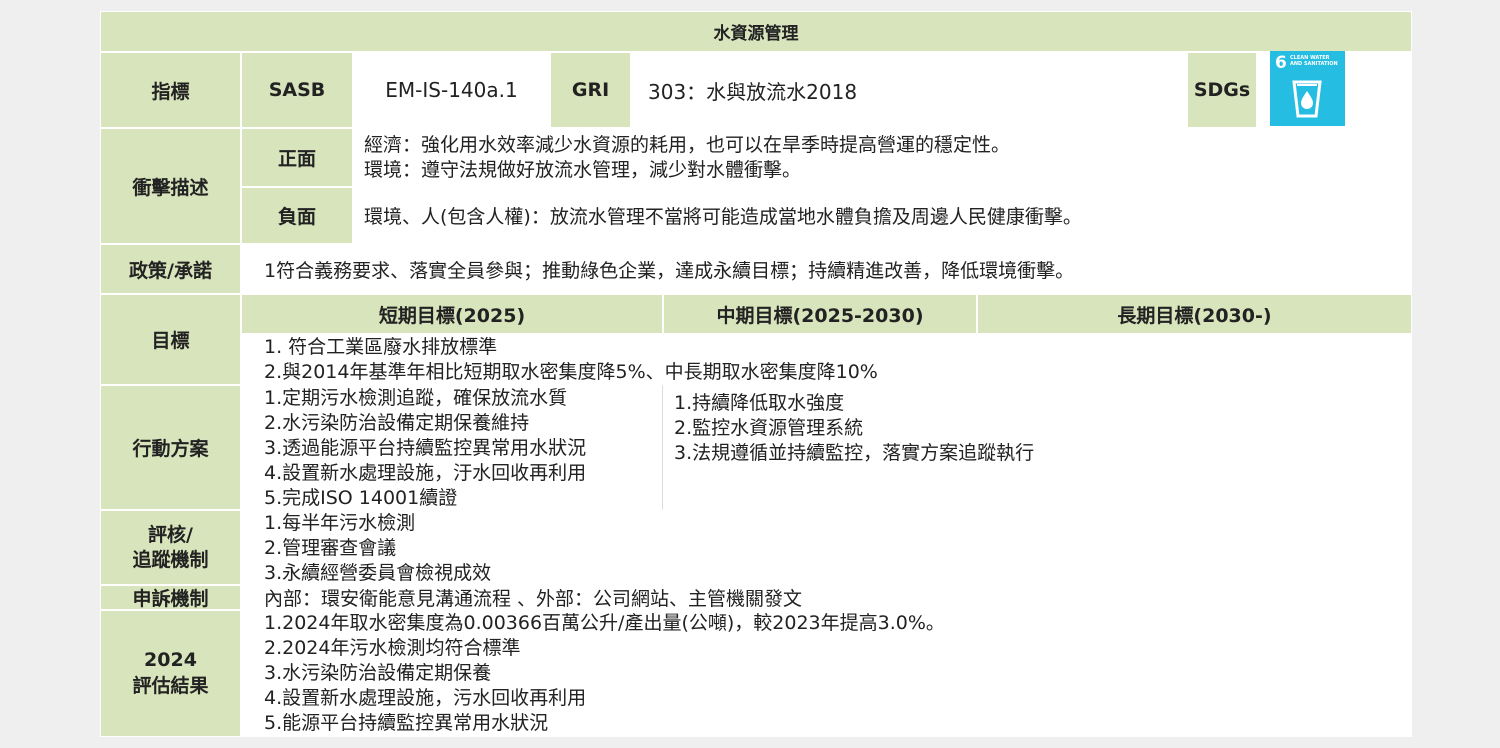 Image resolution: width=1500 pixels, height=748 pixels. What do you see at coordinates (170, 447) in the screenshot?
I see `actions-label: 行動方案` at bounding box center [170, 447].